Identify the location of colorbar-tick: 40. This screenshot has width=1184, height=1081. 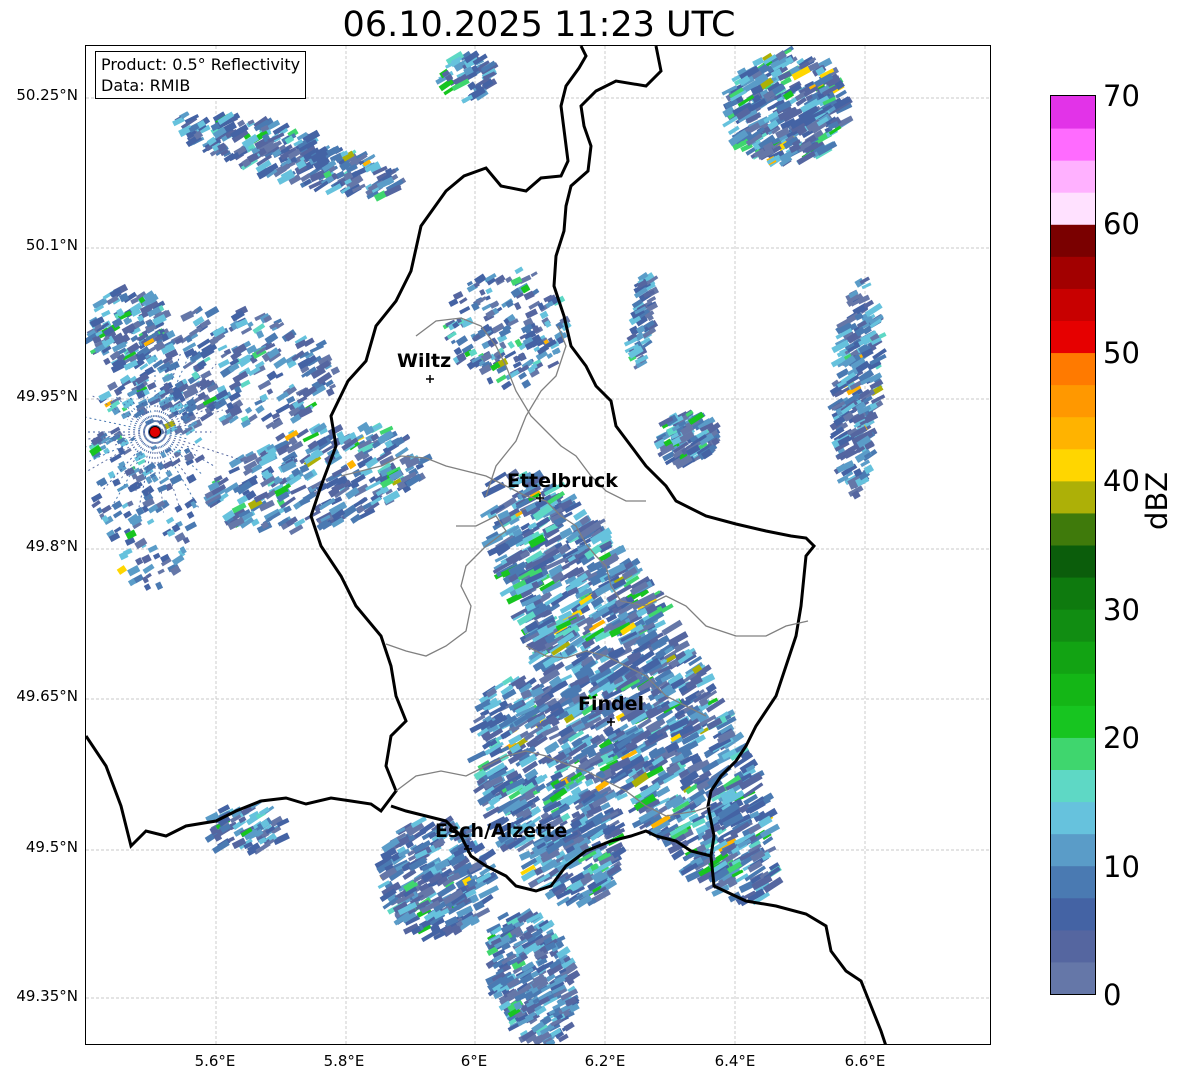
(1121, 481).